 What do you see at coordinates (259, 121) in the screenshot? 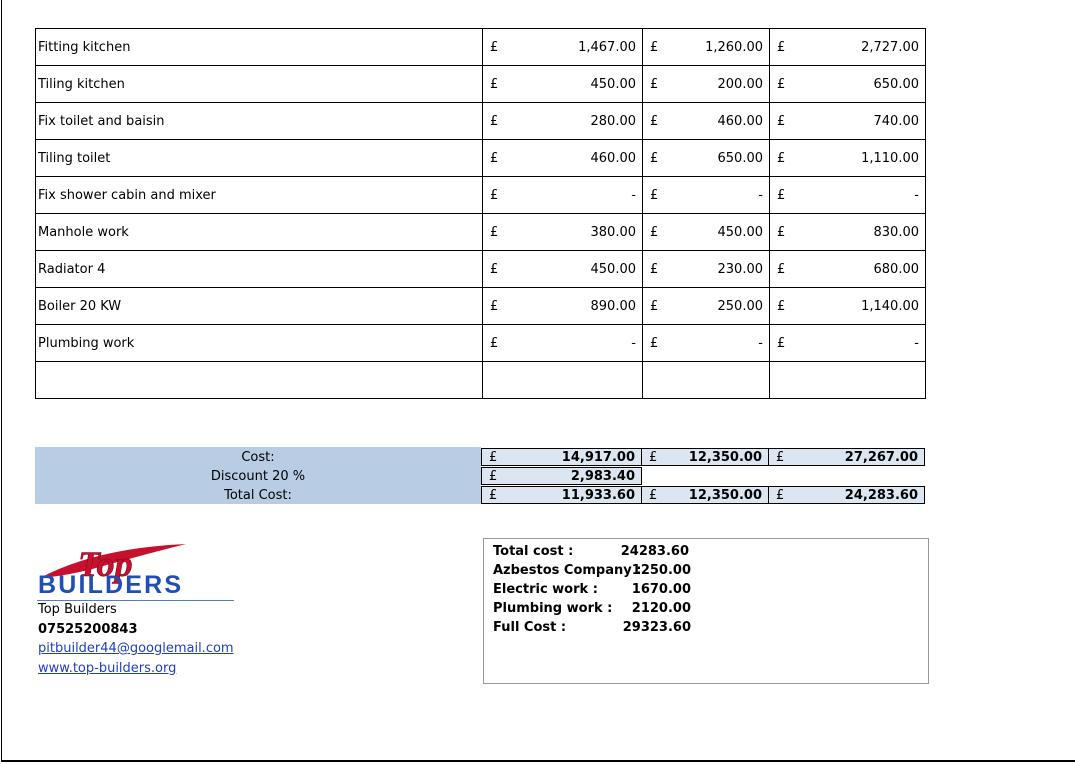
I see `item-description: Fix toilet and baisin` at bounding box center [259, 121].